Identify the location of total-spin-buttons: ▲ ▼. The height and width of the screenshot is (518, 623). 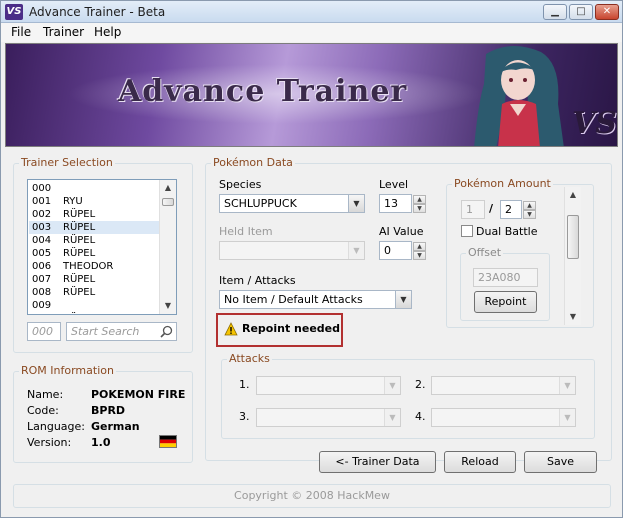
(529, 210).